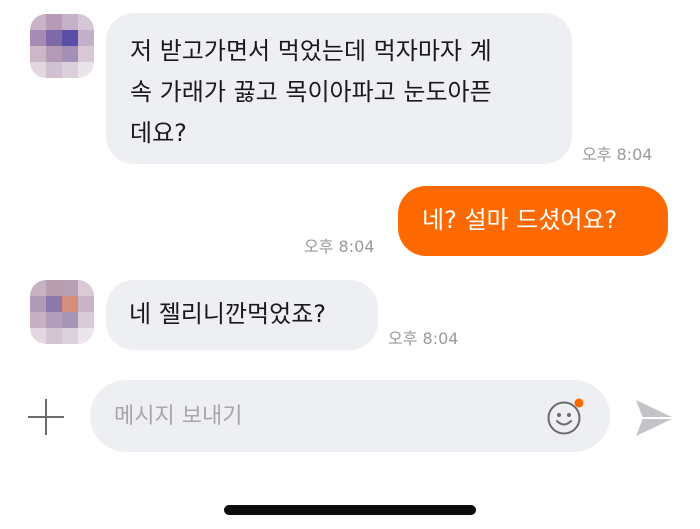  Describe the element at coordinates (311, 51) in the screenshot. I see `message-line: 저 받고가면서 먹었는데 먹자마자 계` at that location.